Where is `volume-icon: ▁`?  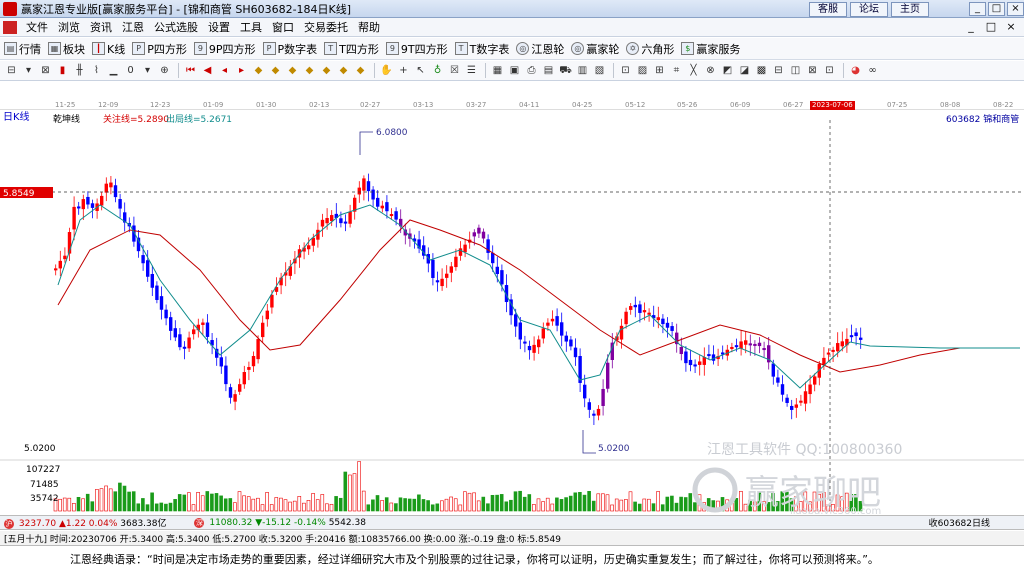
volume-icon: ▁ is located at coordinates (113, 70).